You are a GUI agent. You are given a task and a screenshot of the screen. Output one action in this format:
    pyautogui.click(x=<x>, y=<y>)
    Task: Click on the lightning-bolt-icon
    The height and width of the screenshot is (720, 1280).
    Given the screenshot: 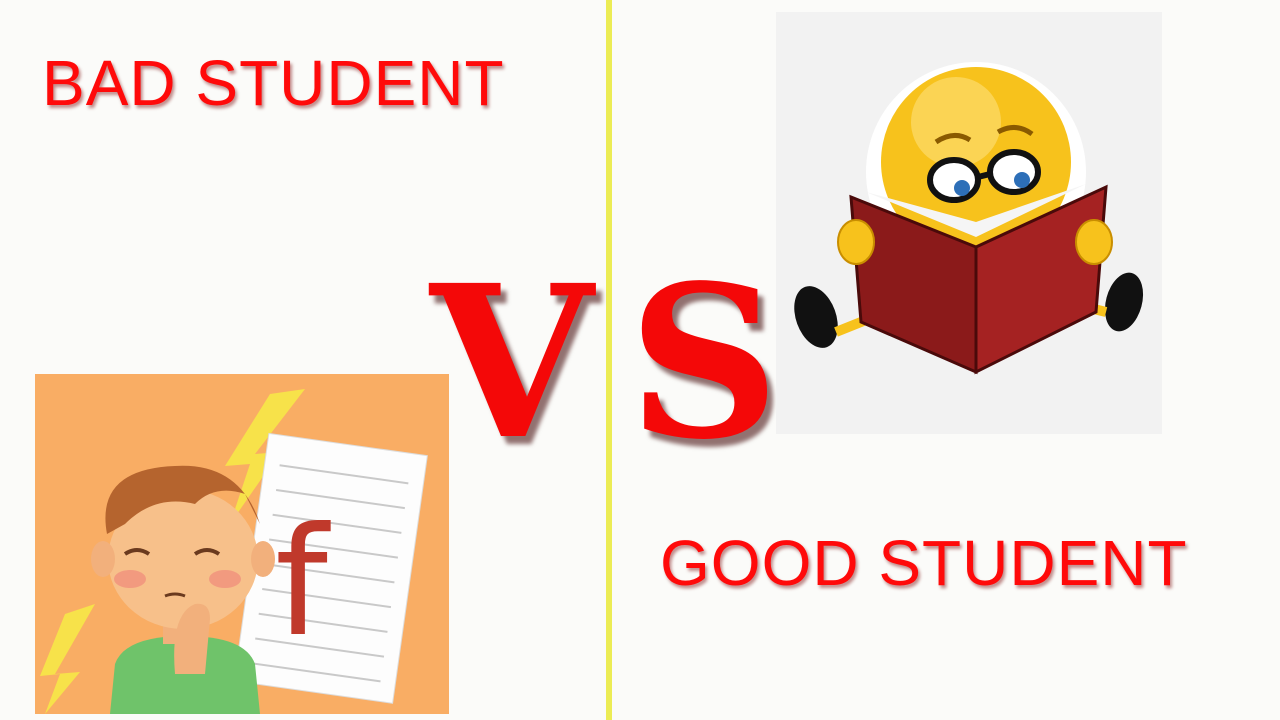 What is the action you would take?
    pyautogui.click(x=67, y=659)
    